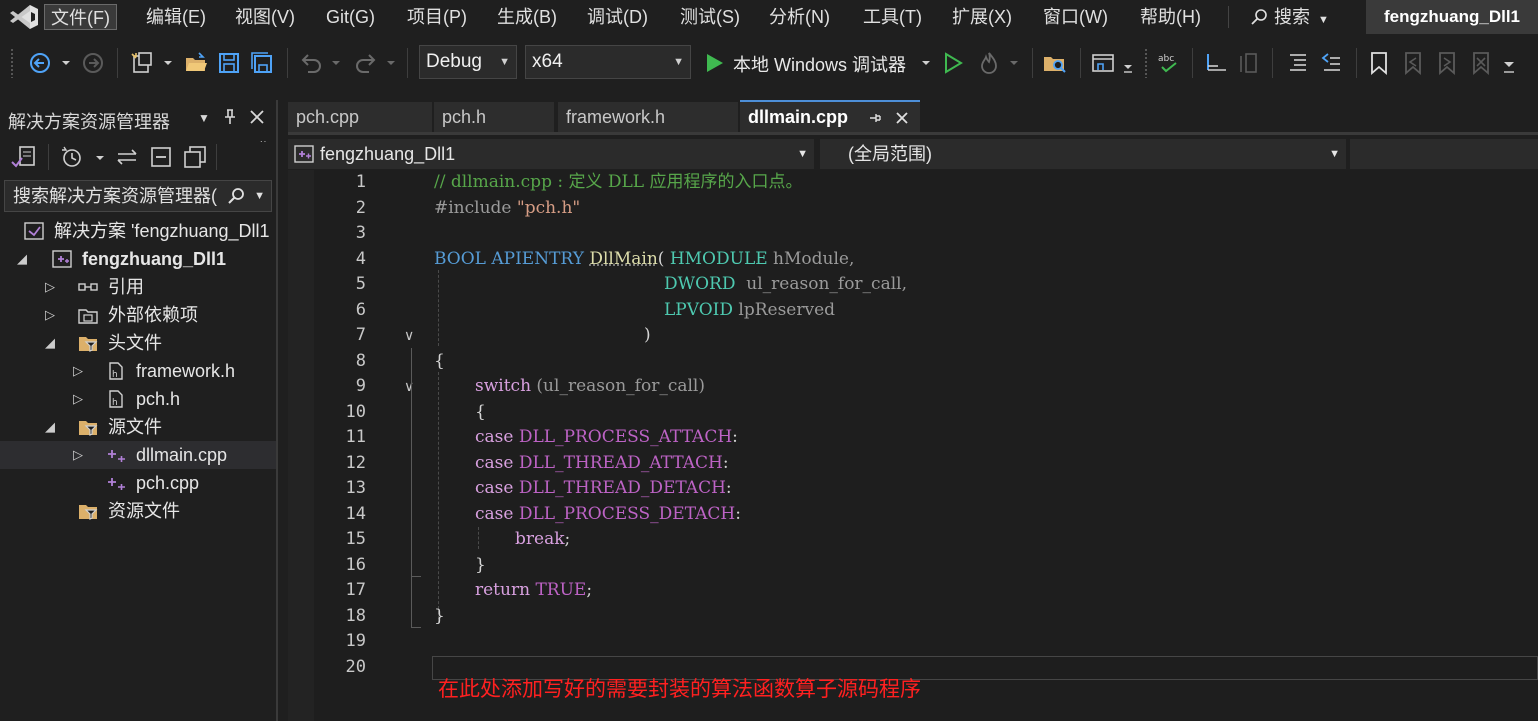  Describe the element at coordinates (257, 119) in the screenshot. I see `close-icon` at that location.